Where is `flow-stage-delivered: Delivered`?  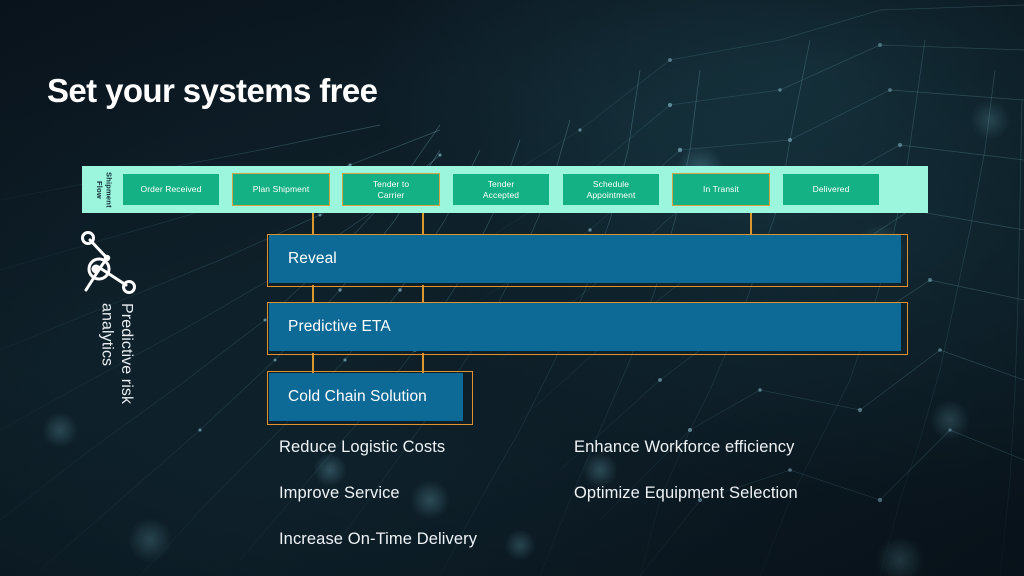 flow-stage-delivered: Delivered is located at coordinates (831, 189).